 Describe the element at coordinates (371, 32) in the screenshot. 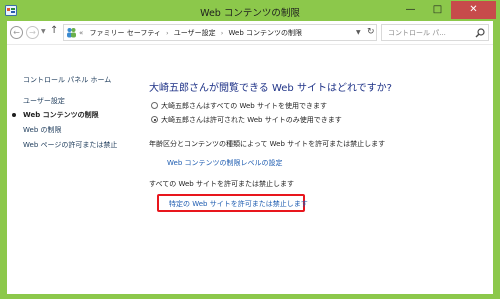

I see `refresh-button: ↻` at that location.